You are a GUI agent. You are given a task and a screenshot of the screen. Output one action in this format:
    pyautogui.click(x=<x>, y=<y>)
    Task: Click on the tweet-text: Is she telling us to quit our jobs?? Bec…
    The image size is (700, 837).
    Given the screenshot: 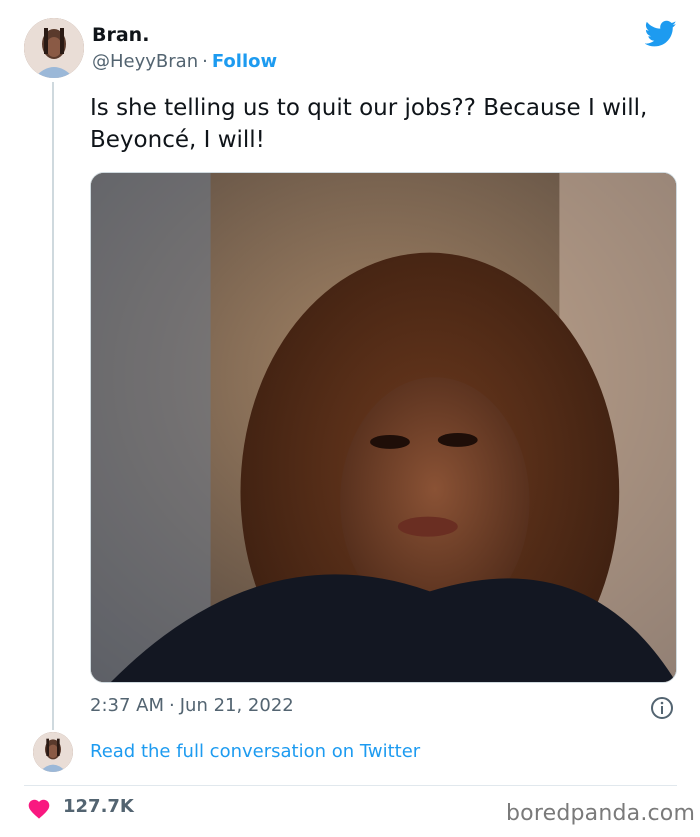 What is the action you would take?
    pyautogui.click(x=369, y=124)
    